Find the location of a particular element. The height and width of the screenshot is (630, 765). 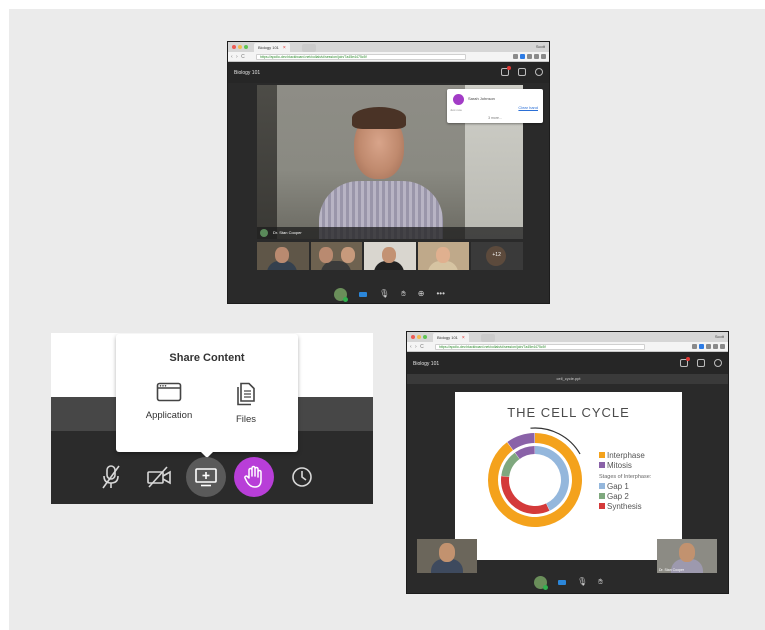

files-option-label: Files is located at coordinates (246, 419).